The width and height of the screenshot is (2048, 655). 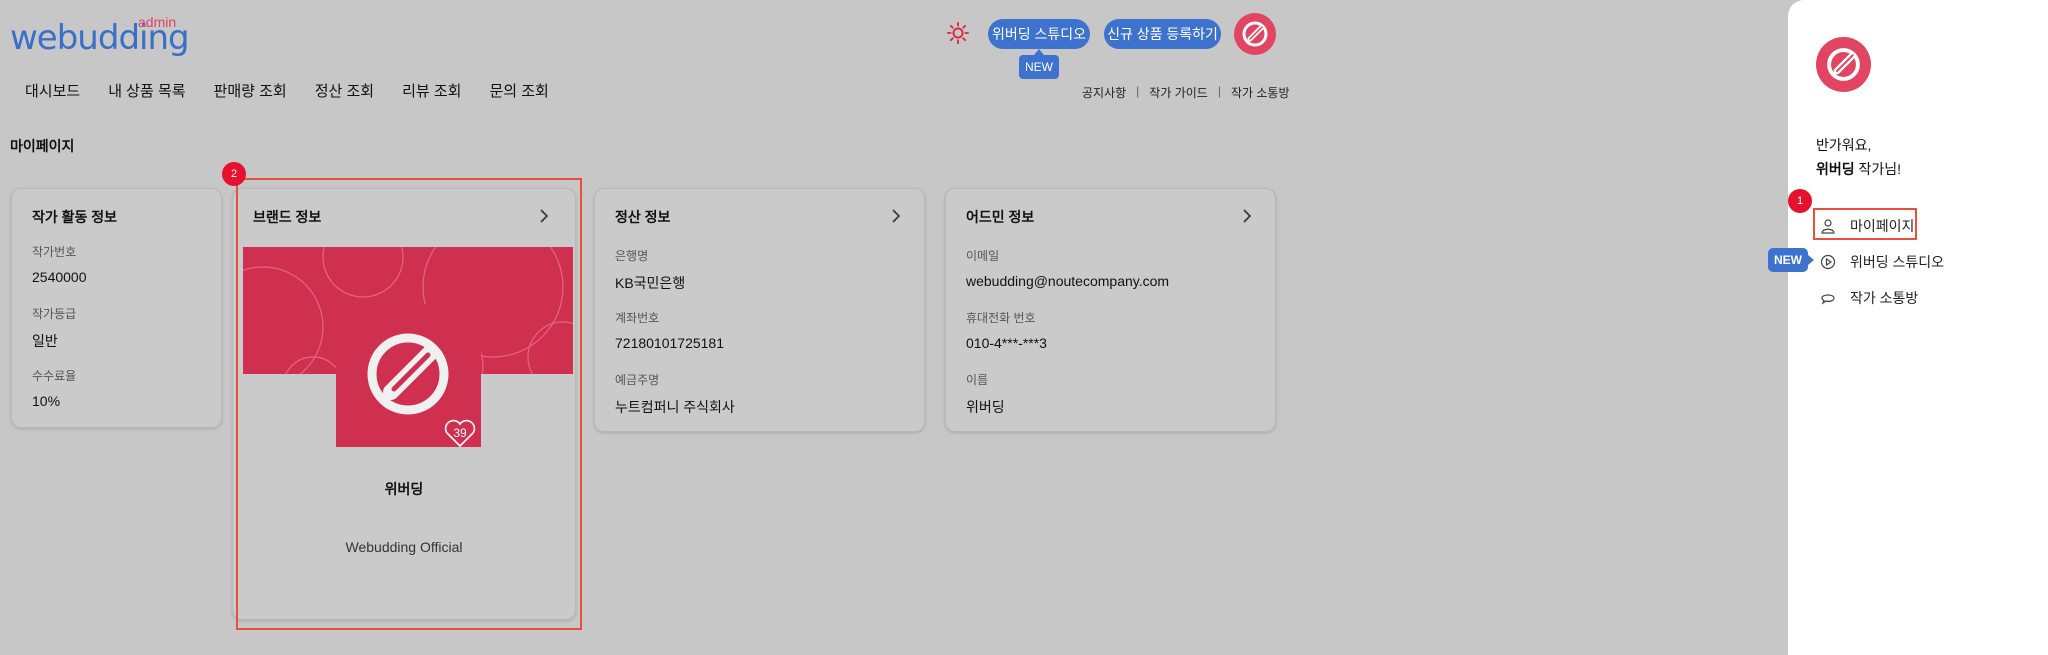 What do you see at coordinates (42, 146) in the screenshot?
I see `page-title: 마이페이지` at bounding box center [42, 146].